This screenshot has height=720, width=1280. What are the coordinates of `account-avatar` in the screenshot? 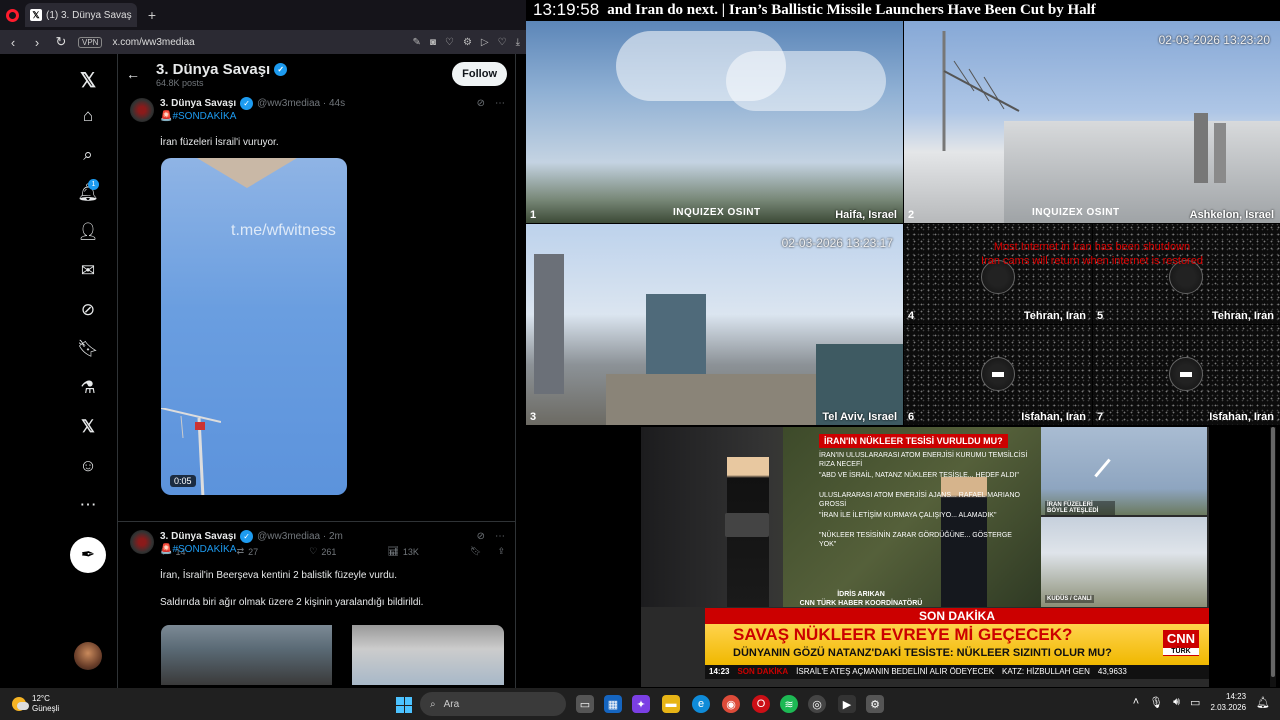 It's located at (88, 656).